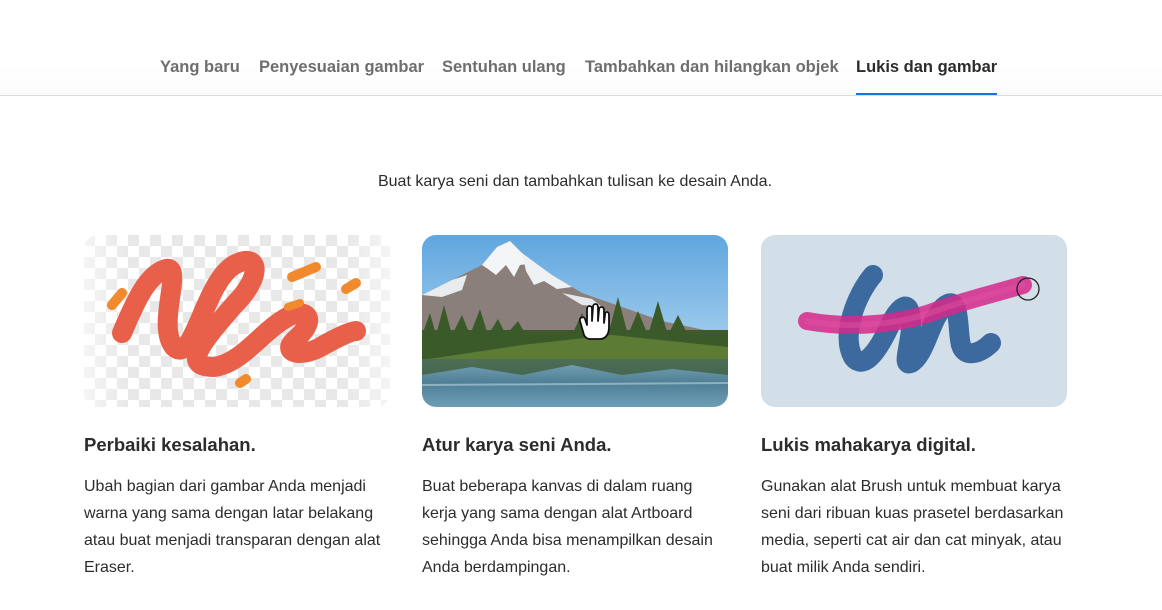  What do you see at coordinates (712, 76) in the screenshot?
I see `tab-tambahkan-dan-hilangkan-objek: Tambahkan dan hilangkan objek` at bounding box center [712, 76].